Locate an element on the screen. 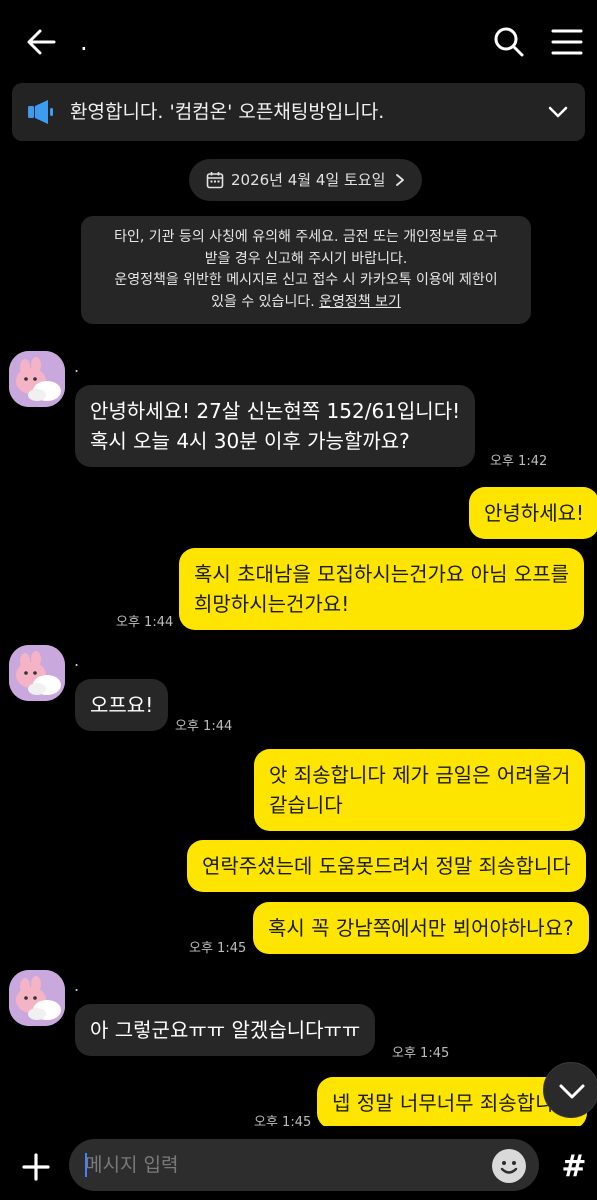  message-time: 오후 1:42 is located at coordinates (519, 461).